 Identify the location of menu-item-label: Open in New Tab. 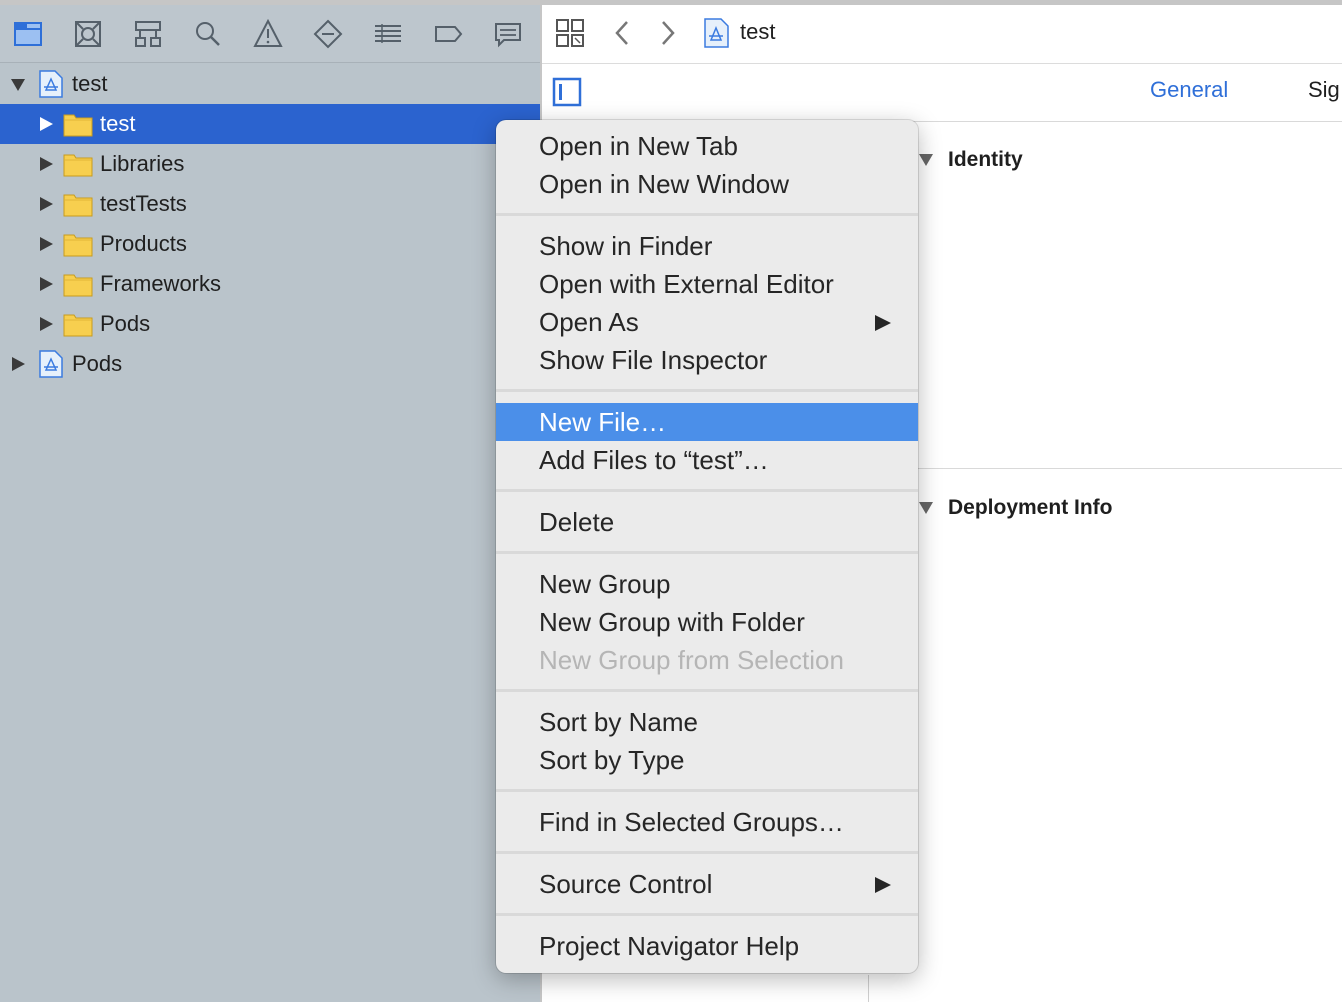
(638, 146).